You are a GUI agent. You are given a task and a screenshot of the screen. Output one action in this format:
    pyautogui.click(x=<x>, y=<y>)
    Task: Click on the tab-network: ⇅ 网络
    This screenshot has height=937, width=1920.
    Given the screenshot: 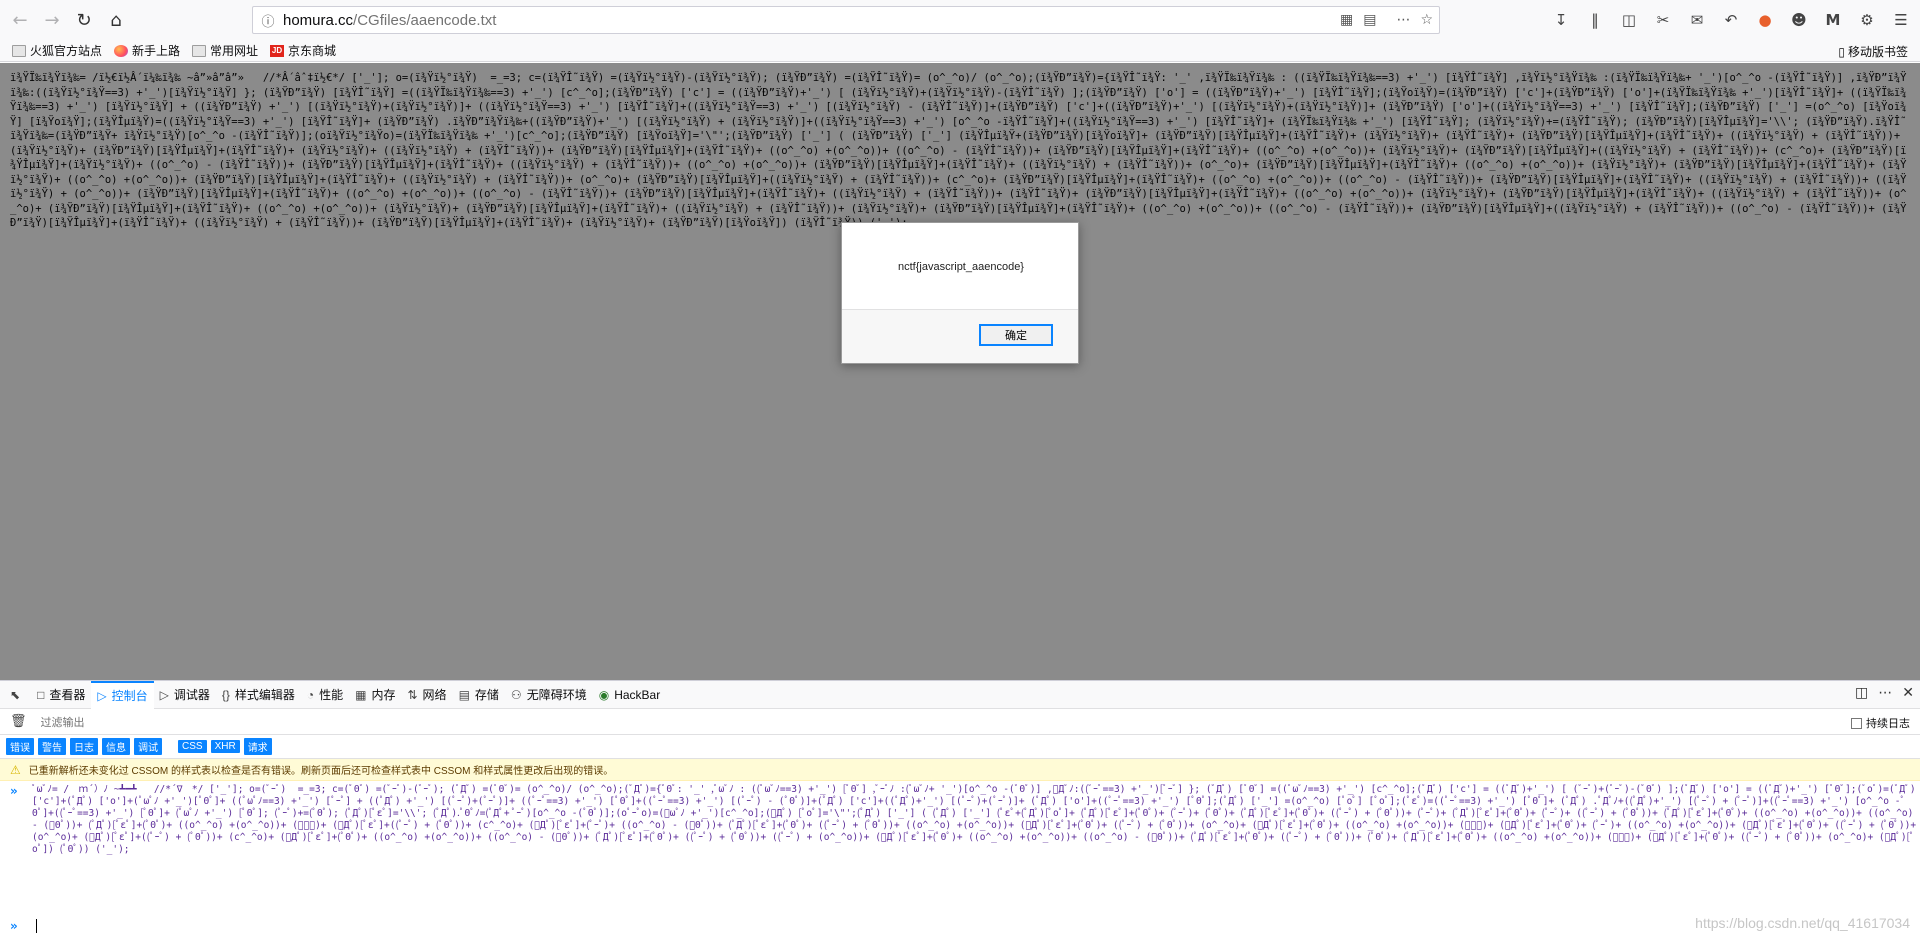 What is the action you would take?
    pyautogui.click(x=426, y=695)
    